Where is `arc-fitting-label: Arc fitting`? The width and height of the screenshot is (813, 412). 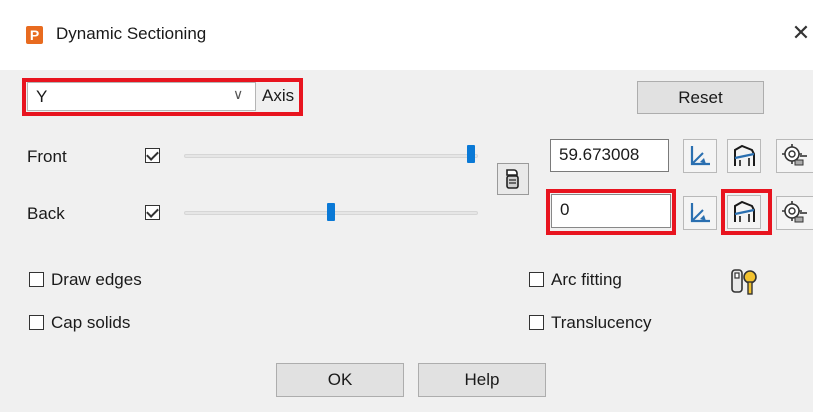
arc-fitting-label: Arc fitting is located at coordinates (586, 279).